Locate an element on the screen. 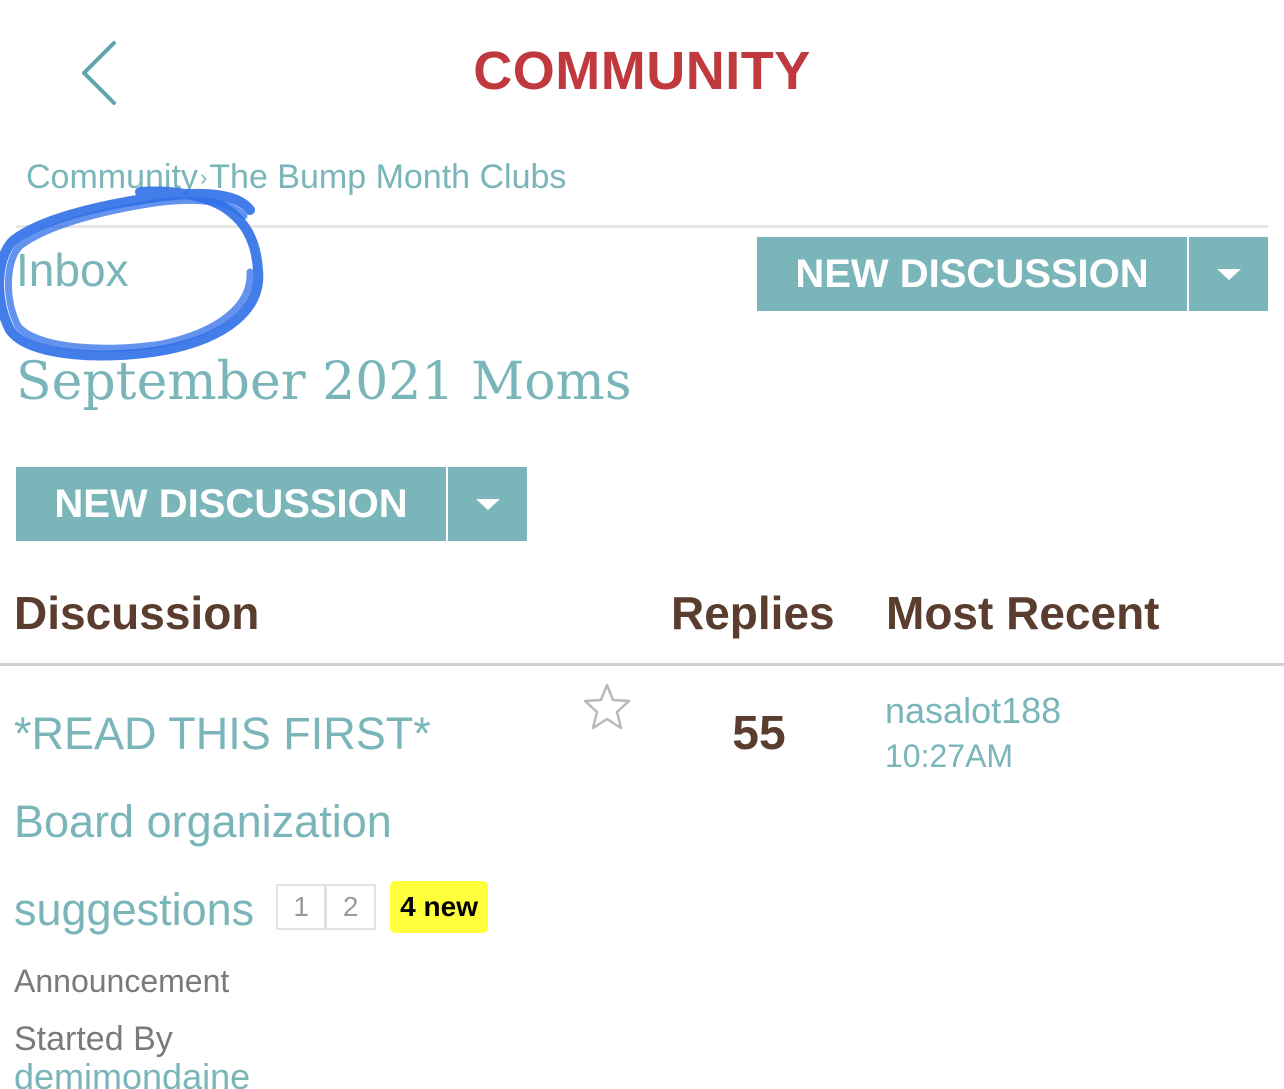  most-recent-time: 10:27AM is located at coordinates (949, 756).